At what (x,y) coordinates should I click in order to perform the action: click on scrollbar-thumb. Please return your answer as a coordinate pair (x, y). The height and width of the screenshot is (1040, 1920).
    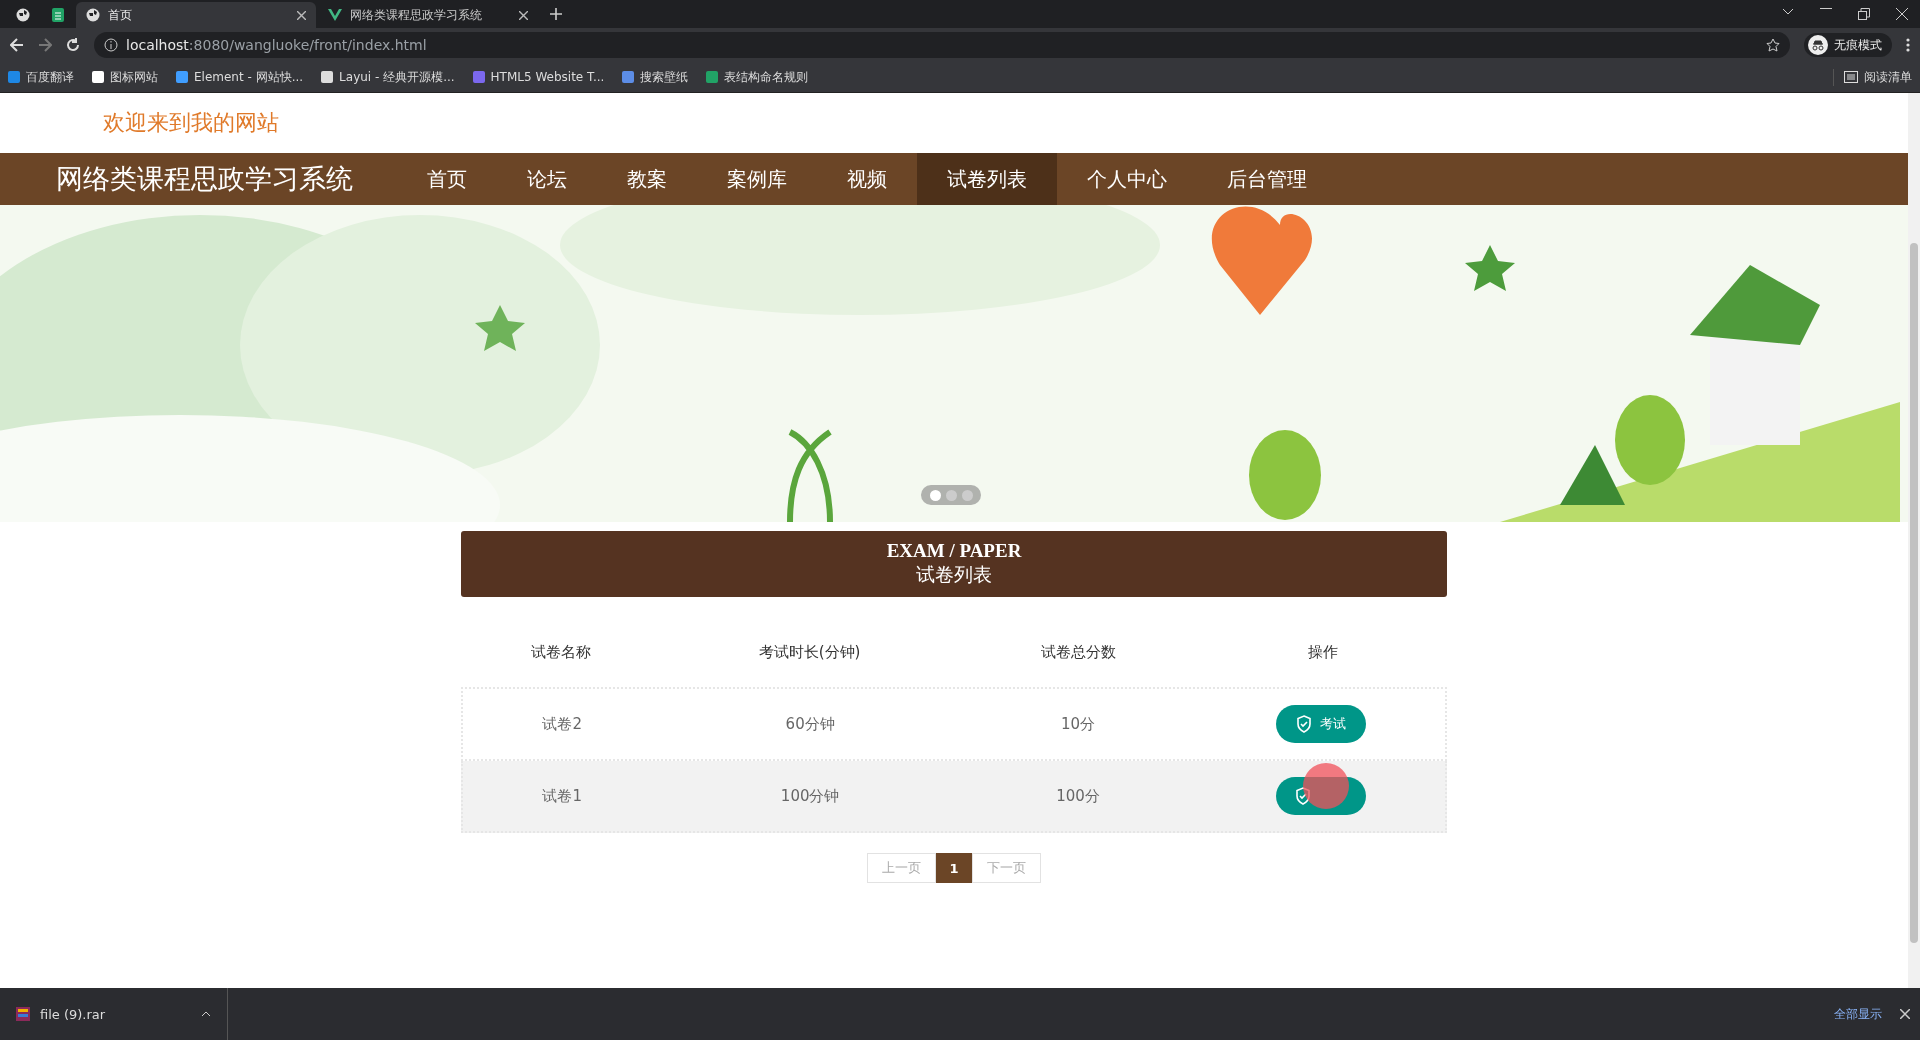
    Looking at the image, I should click on (1914, 593).